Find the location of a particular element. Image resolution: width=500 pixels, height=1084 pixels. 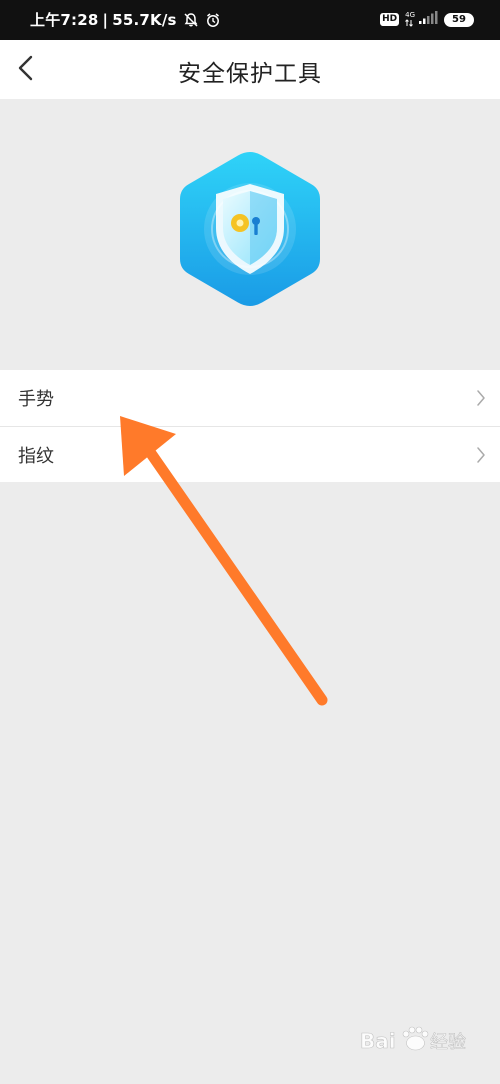

svg-text: Bai is located at coordinates (378, 1041).